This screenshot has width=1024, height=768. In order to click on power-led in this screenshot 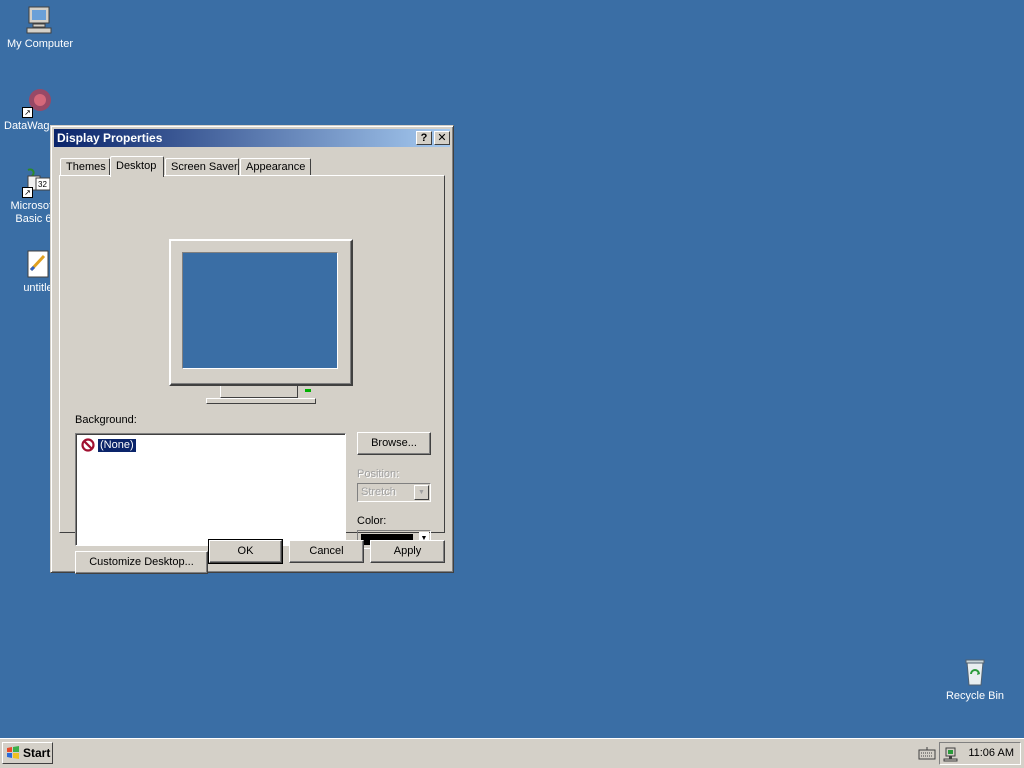, I will do `click(308, 390)`.